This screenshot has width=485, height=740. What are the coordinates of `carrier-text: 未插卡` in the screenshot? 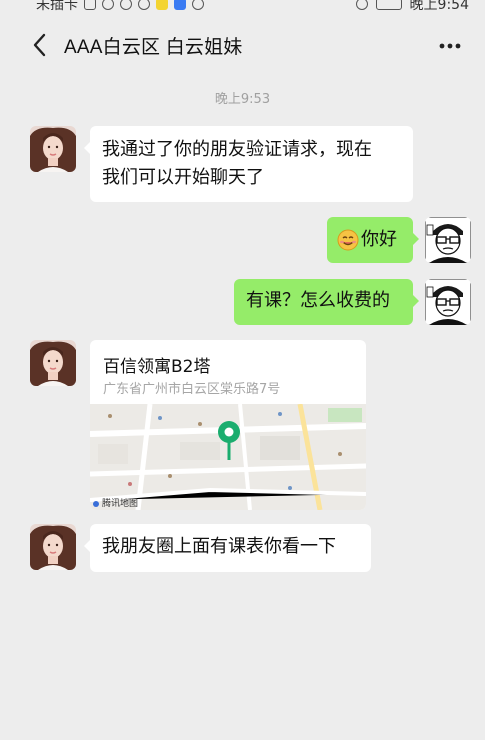 It's located at (57, 6).